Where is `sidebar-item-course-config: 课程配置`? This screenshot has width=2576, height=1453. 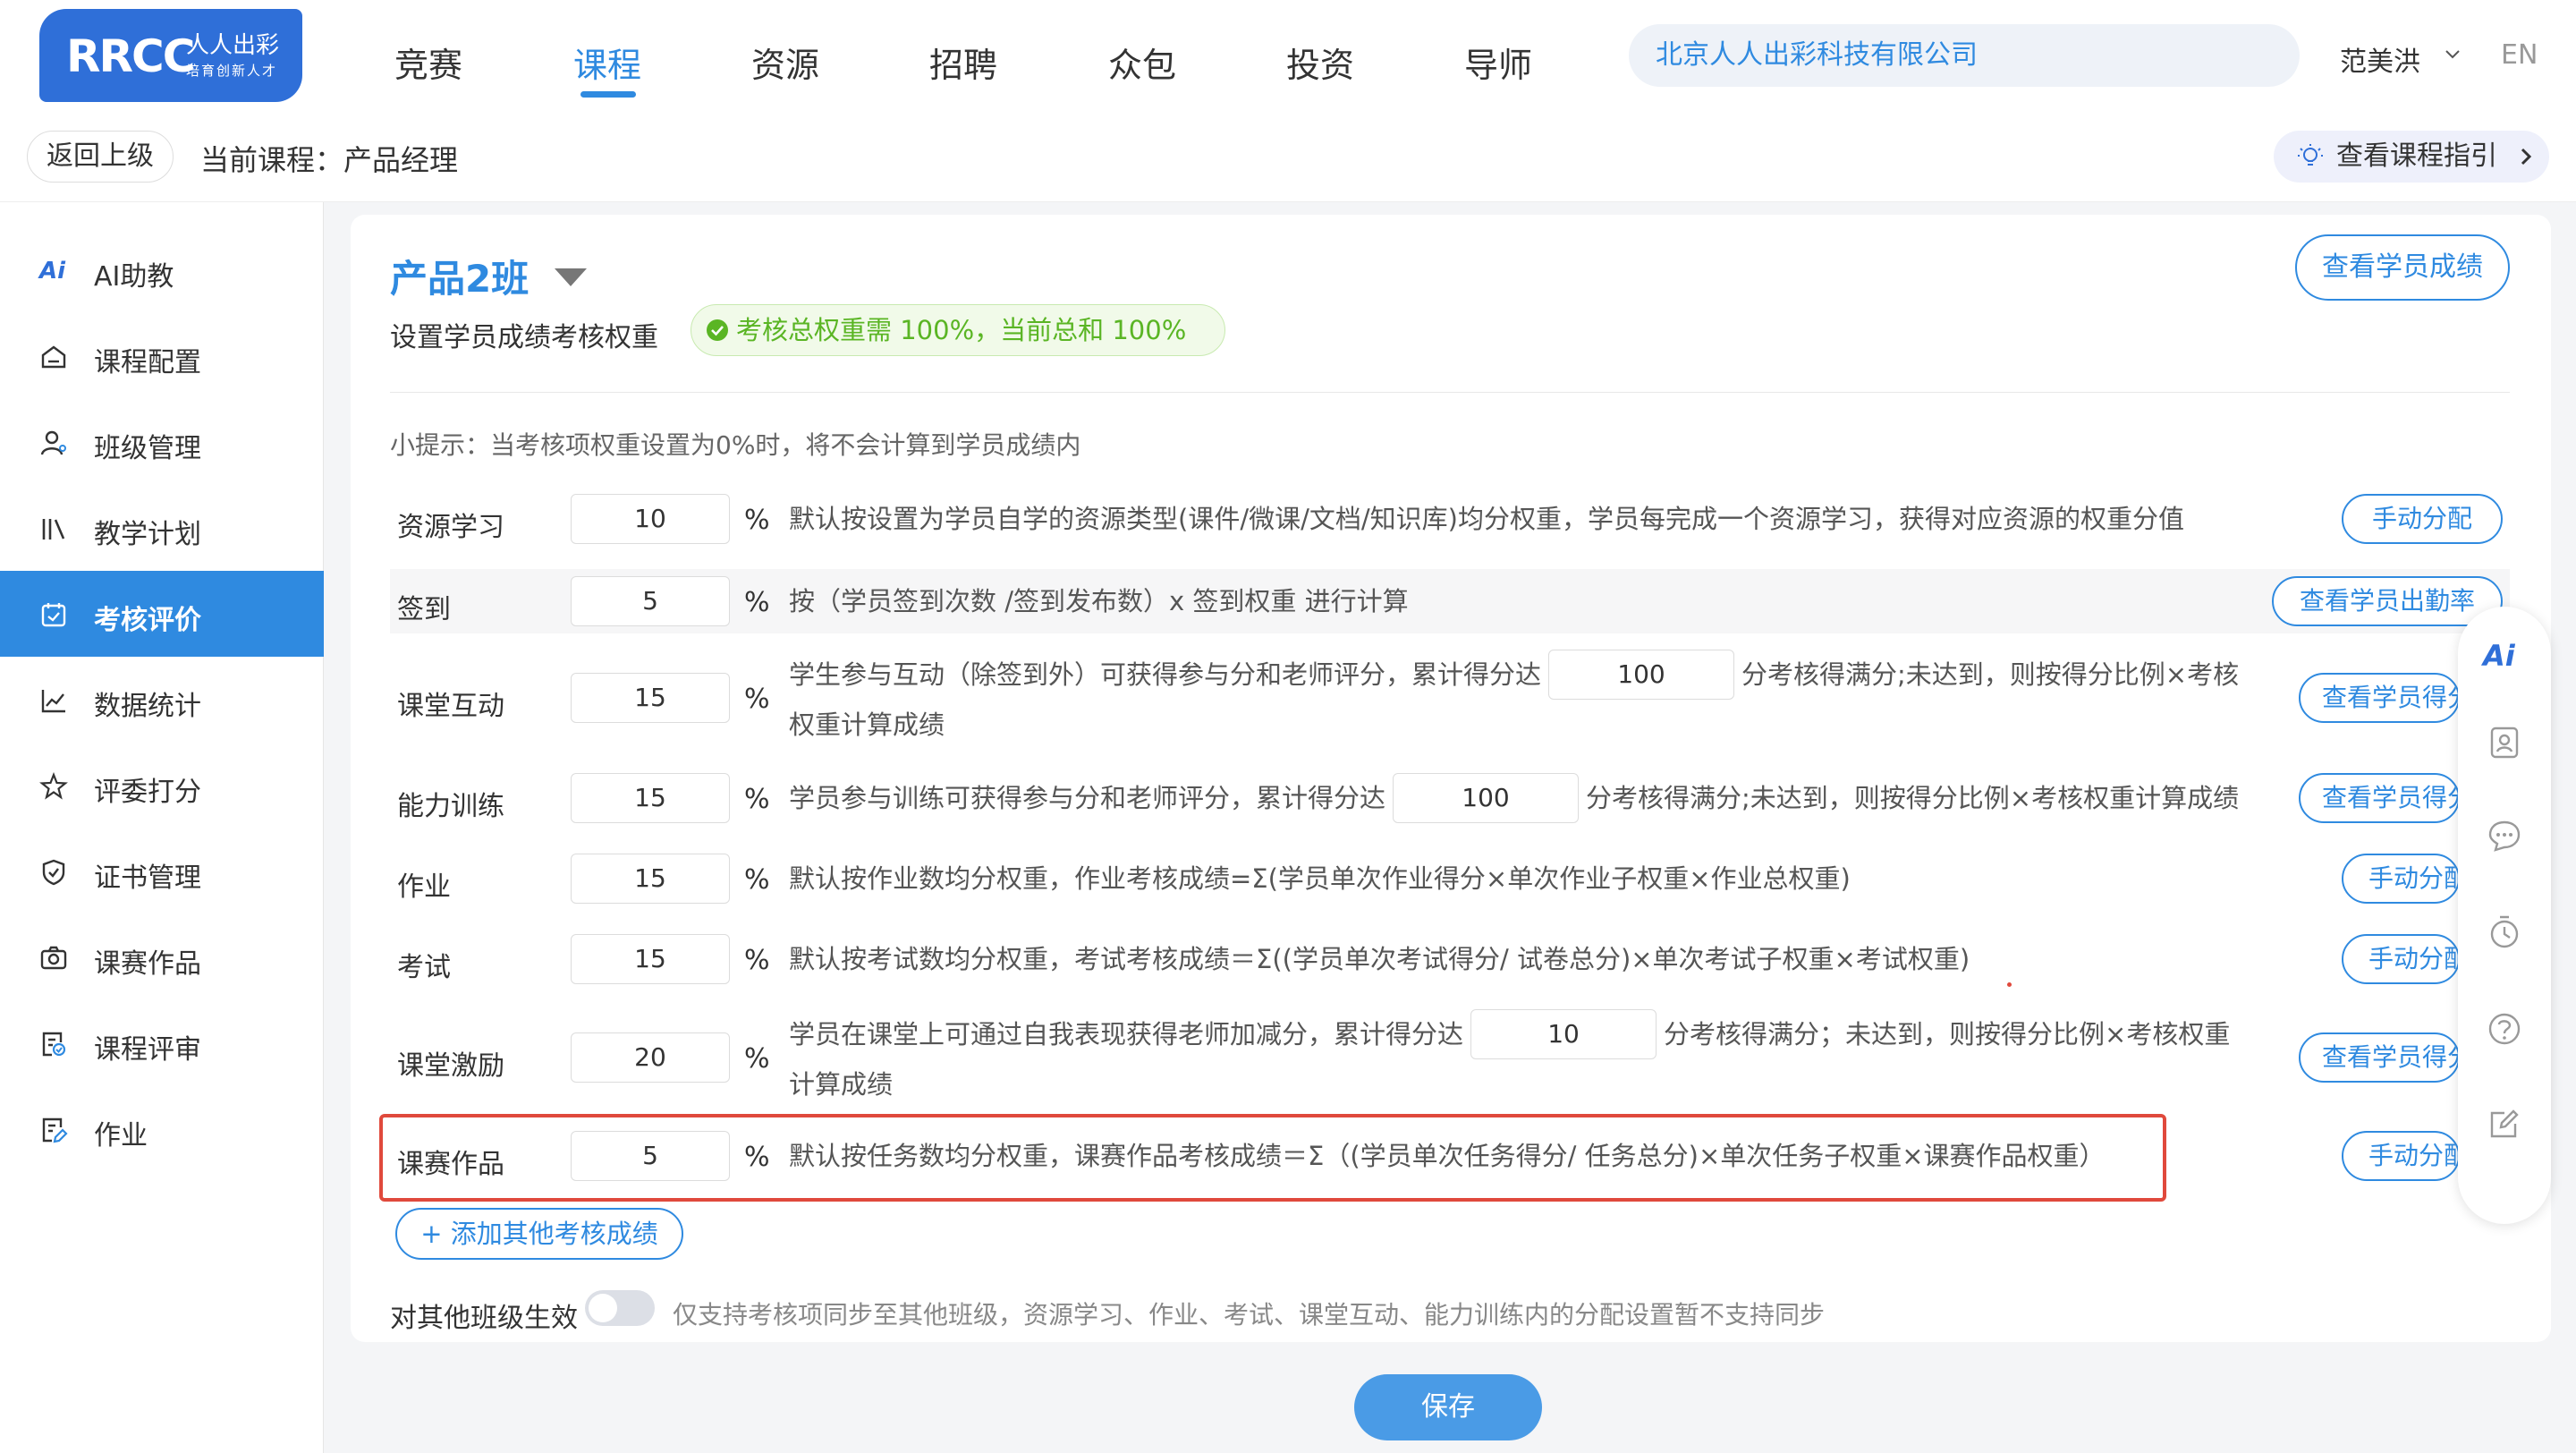
sidebar-item-course-config: 课程配置 is located at coordinates (162, 356).